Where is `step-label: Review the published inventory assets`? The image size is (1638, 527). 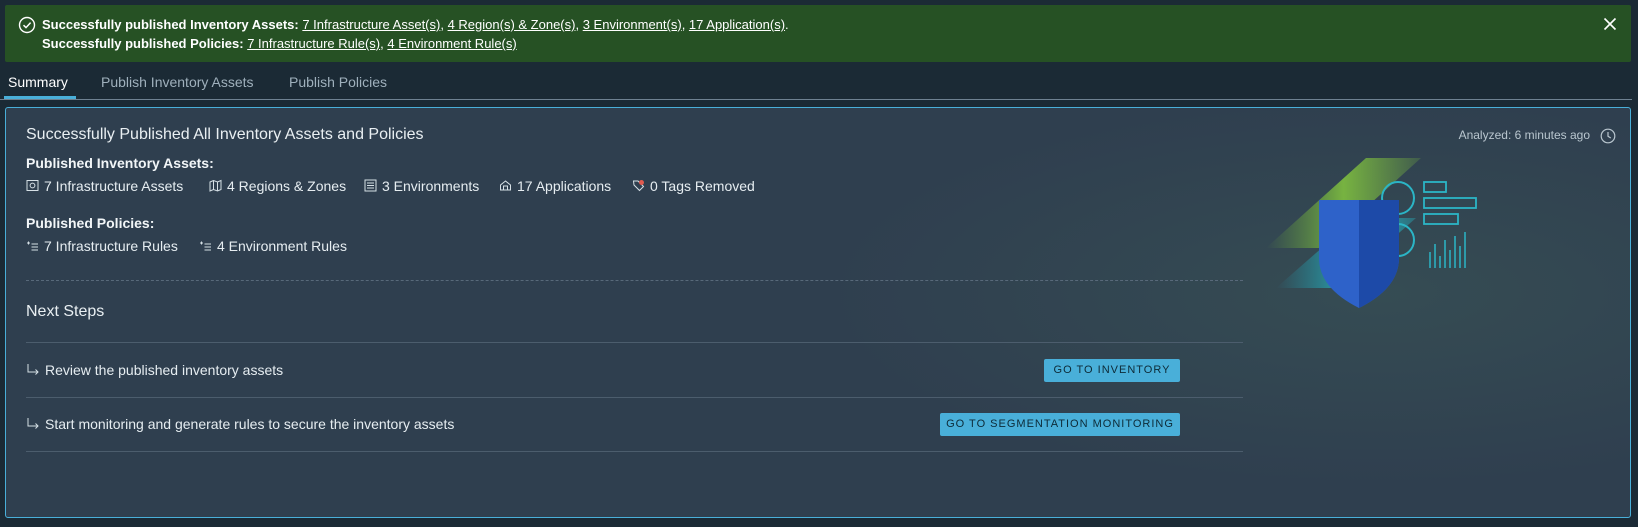
step-label: Review the published inventory assets is located at coordinates (164, 370).